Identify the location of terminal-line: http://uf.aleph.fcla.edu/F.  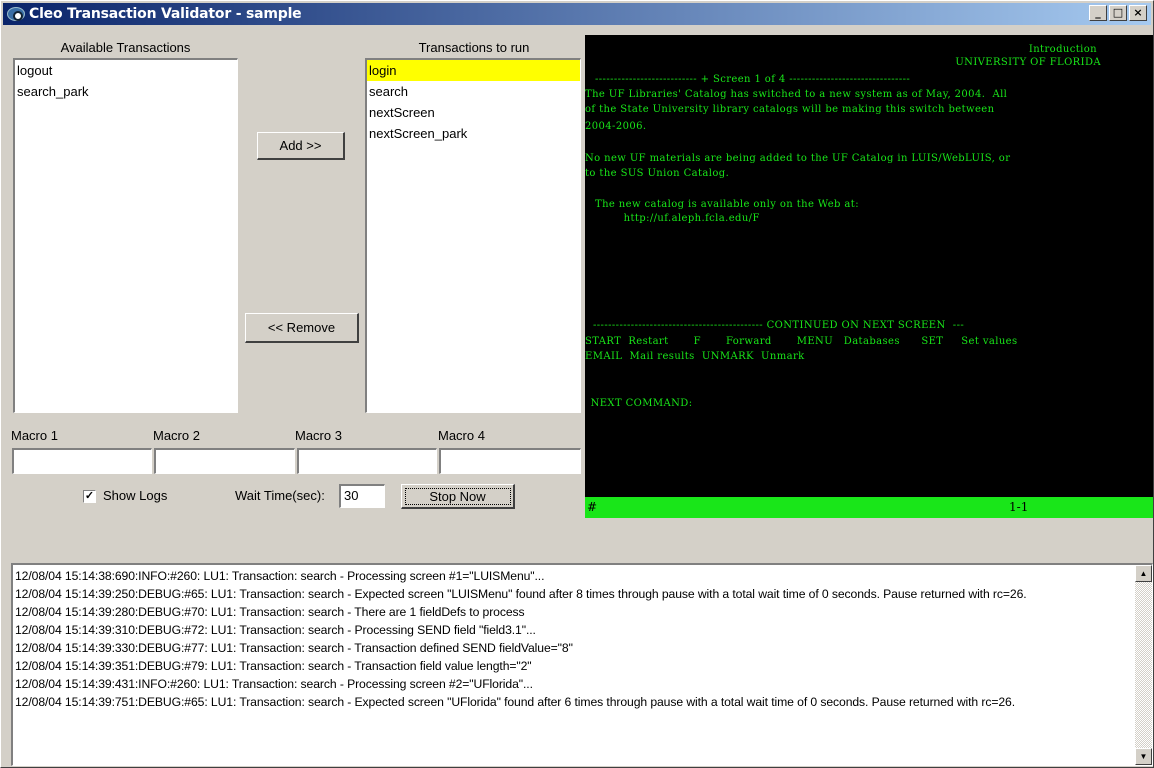
(677, 218).